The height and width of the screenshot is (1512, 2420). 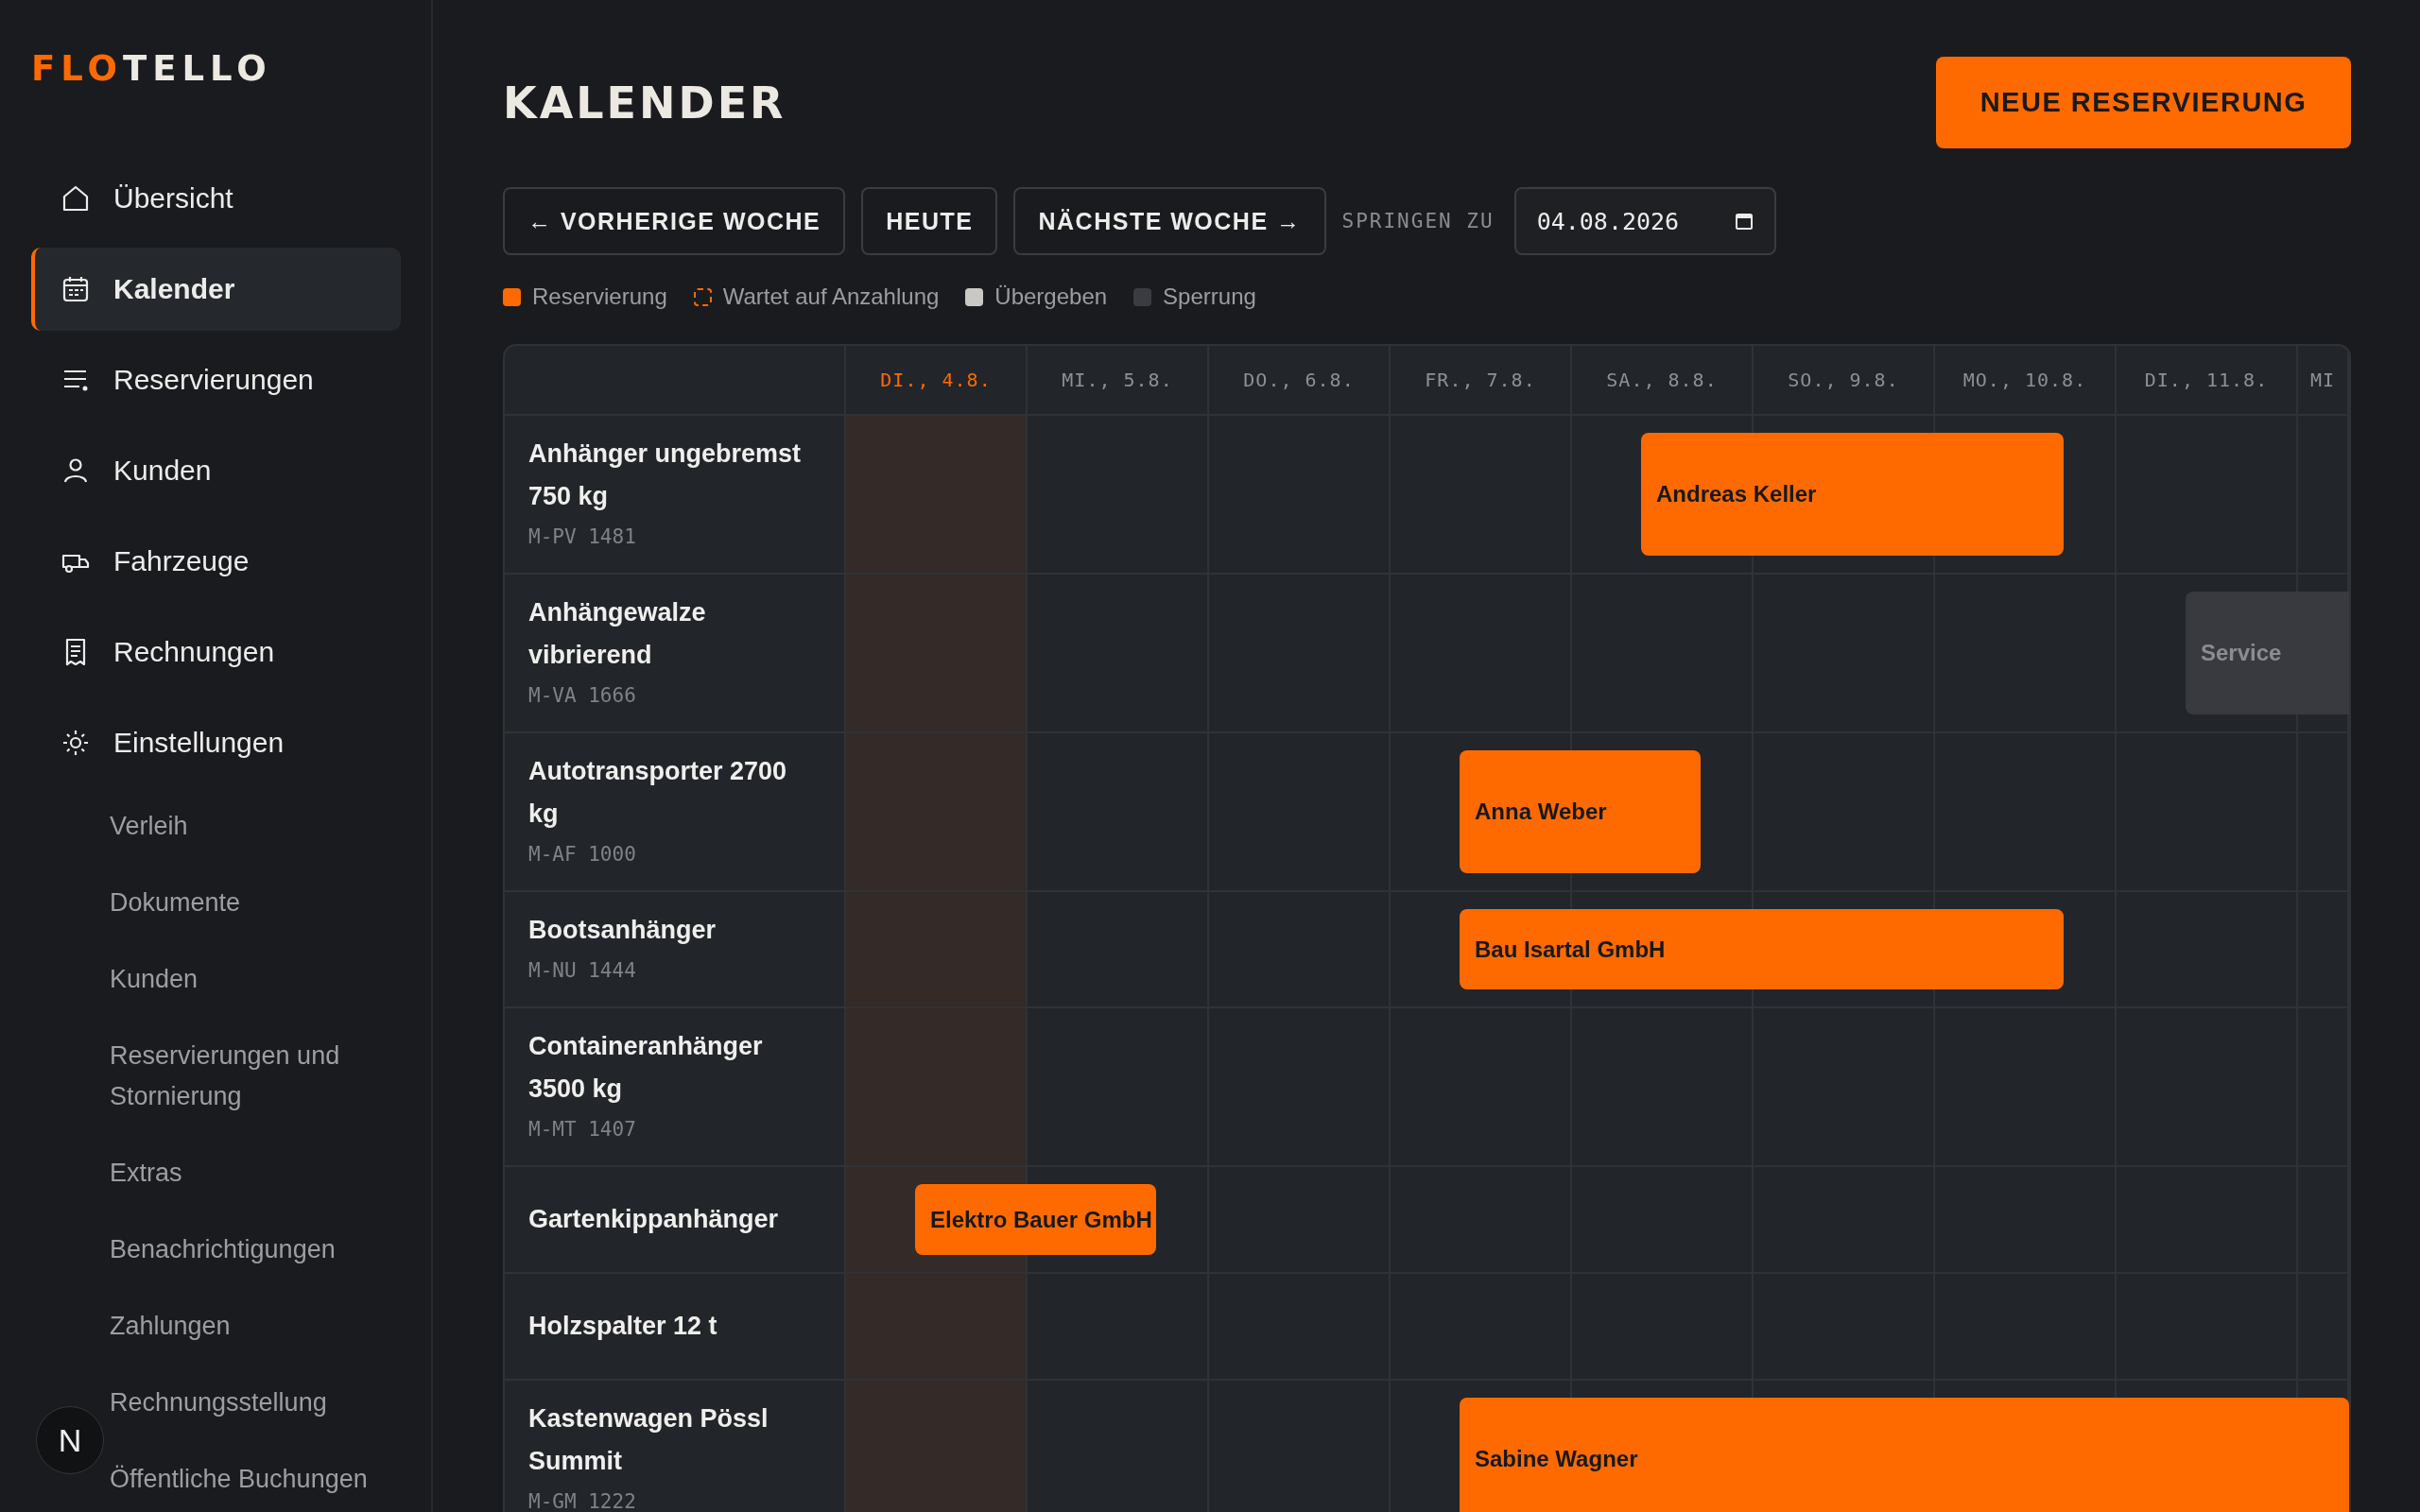 What do you see at coordinates (1904, 1455) in the screenshot?
I see `booking-bar: Sabine Wagner` at bounding box center [1904, 1455].